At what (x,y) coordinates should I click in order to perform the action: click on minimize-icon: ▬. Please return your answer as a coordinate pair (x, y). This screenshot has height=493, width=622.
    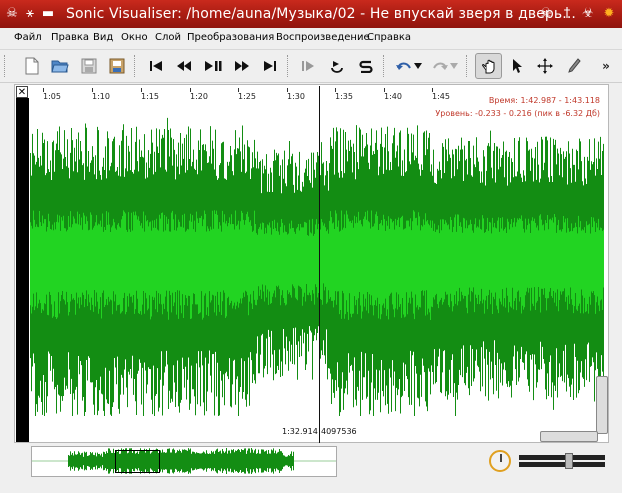
    Looking at the image, I should click on (48, 14).